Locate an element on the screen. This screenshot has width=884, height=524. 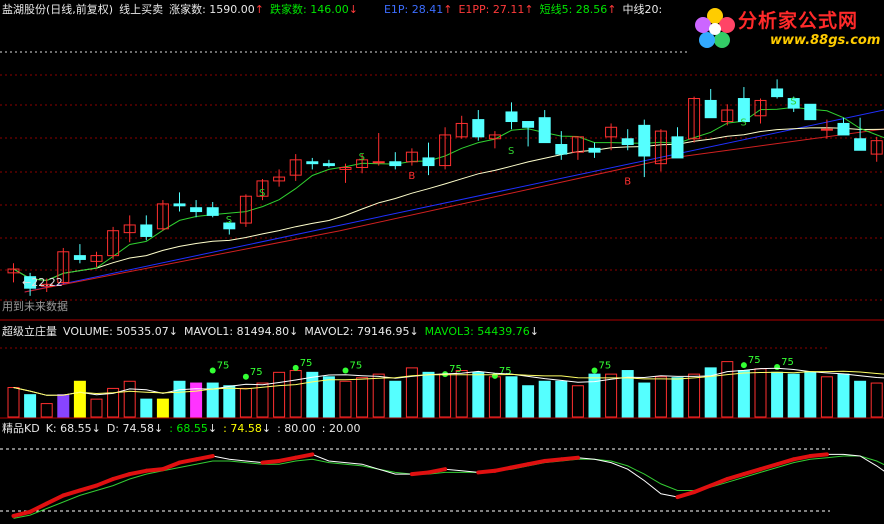
mavol3-arrow-icon: ↓ is located at coordinates (534, 331).